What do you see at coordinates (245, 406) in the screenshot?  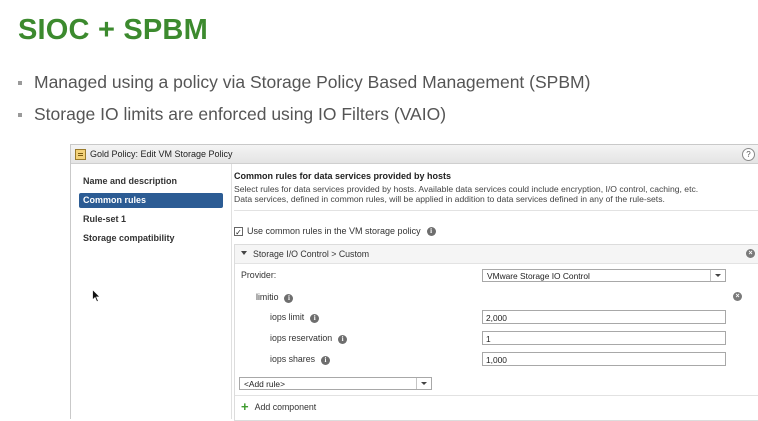 I see `plus-icon: +` at bounding box center [245, 406].